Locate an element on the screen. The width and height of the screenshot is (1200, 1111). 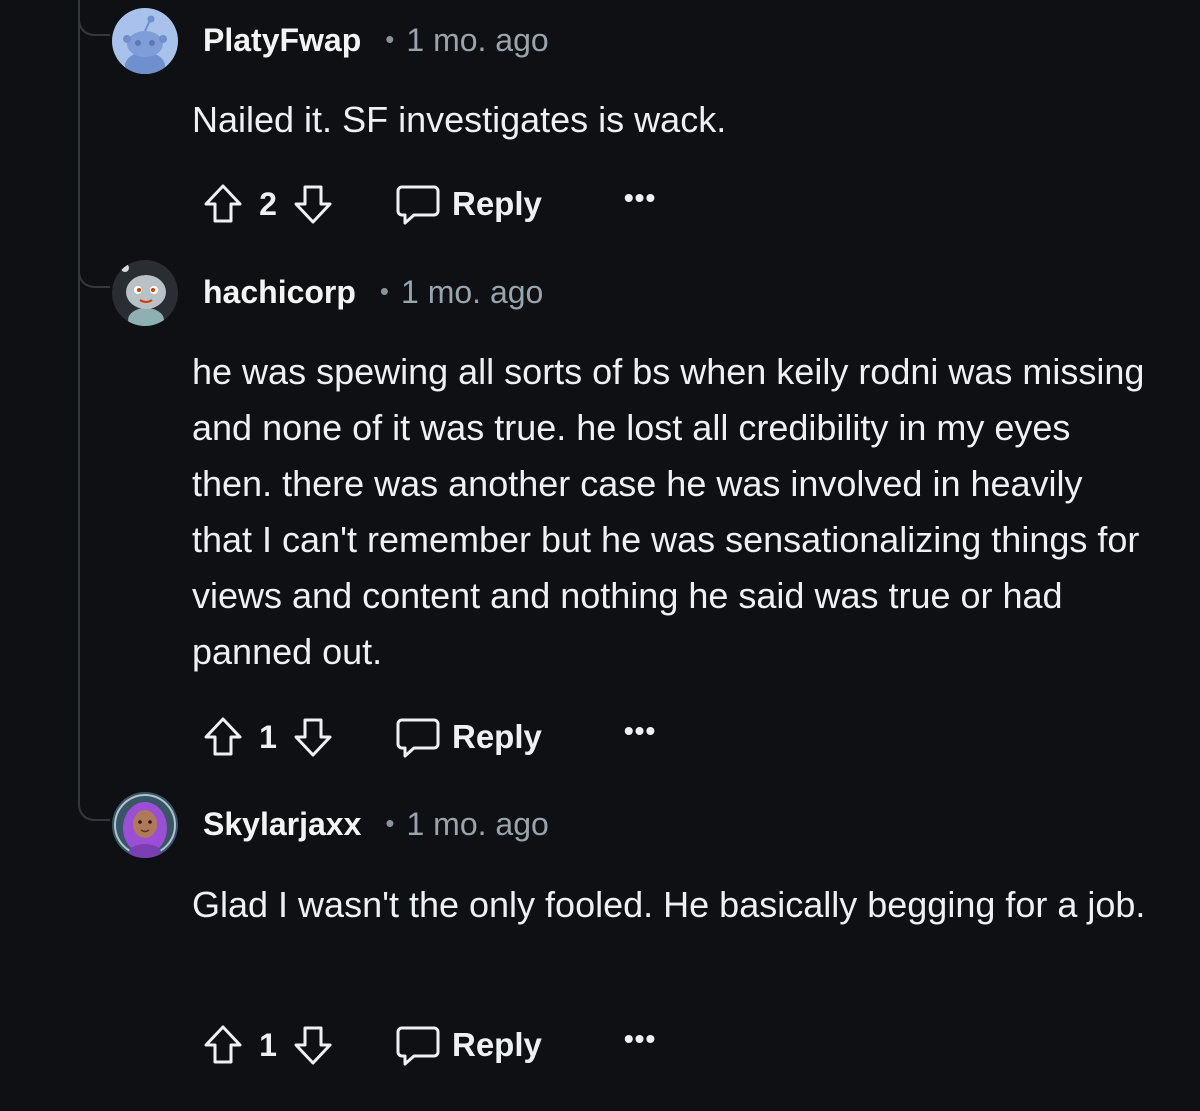
comment-actions: 2 Reply ••• is located at coordinates (428, 204).